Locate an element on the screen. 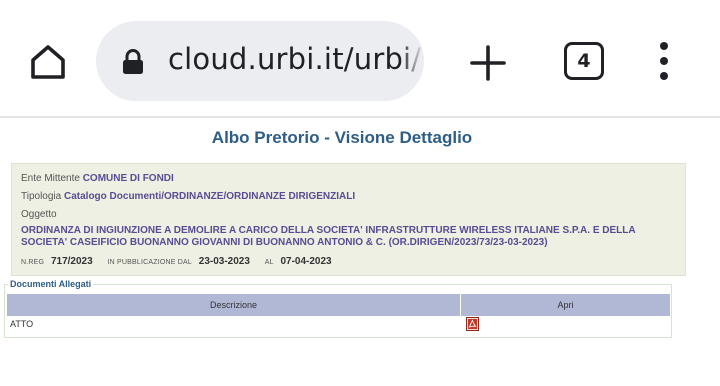 The width and height of the screenshot is (720, 386). column-header-apri: Apri is located at coordinates (565, 305).